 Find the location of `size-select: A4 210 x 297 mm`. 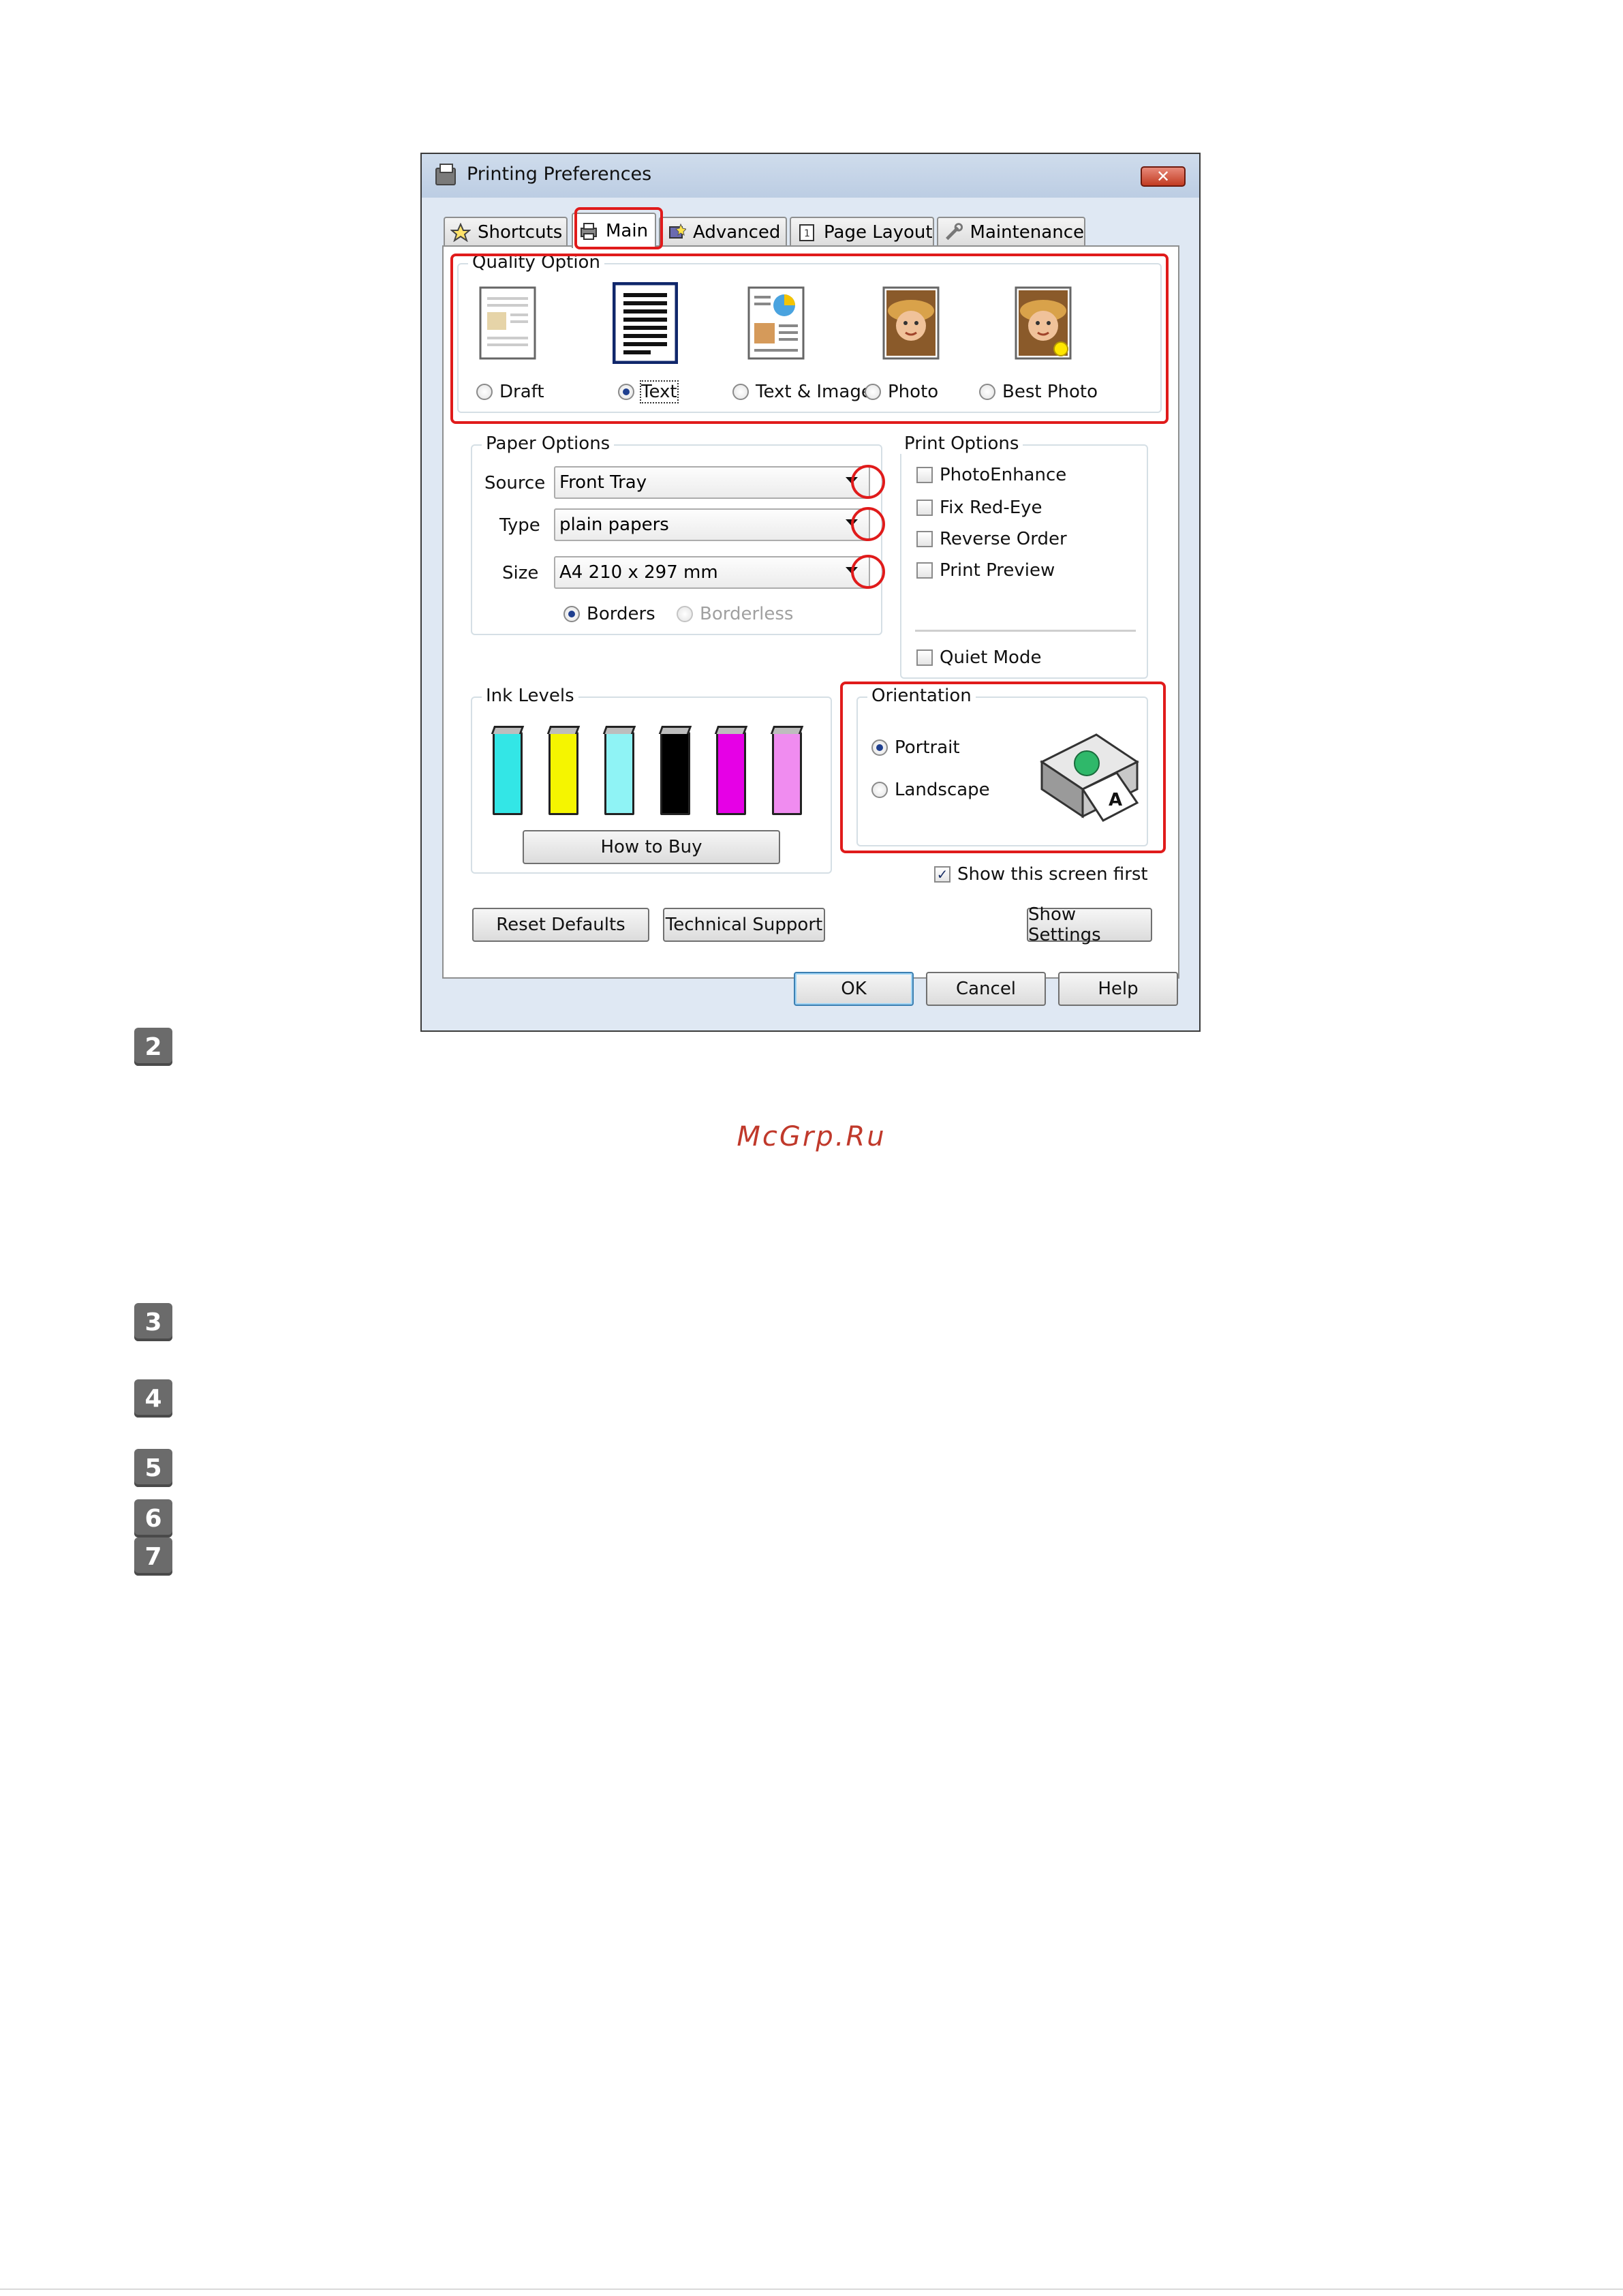

size-select: A4 210 x 297 mm is located at coordinates (712, 572).